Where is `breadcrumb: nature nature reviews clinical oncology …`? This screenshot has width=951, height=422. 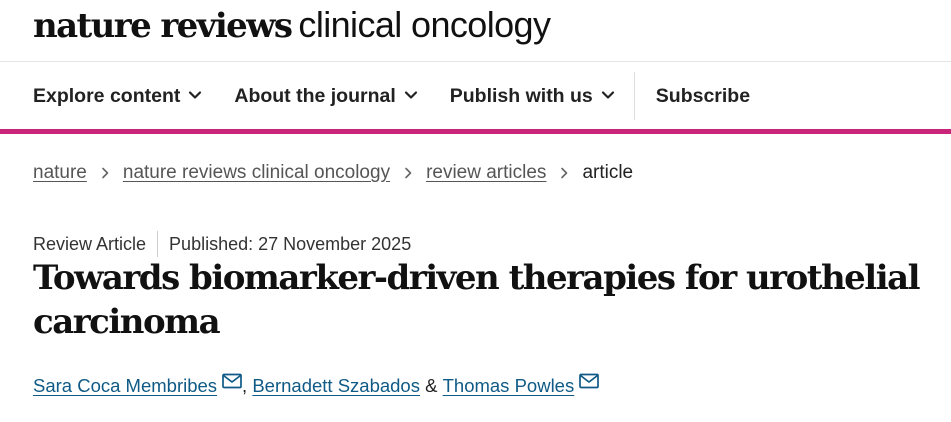
breadcrumb: nature nature reviews clinical oncology … is located at coordinates (333, 173).